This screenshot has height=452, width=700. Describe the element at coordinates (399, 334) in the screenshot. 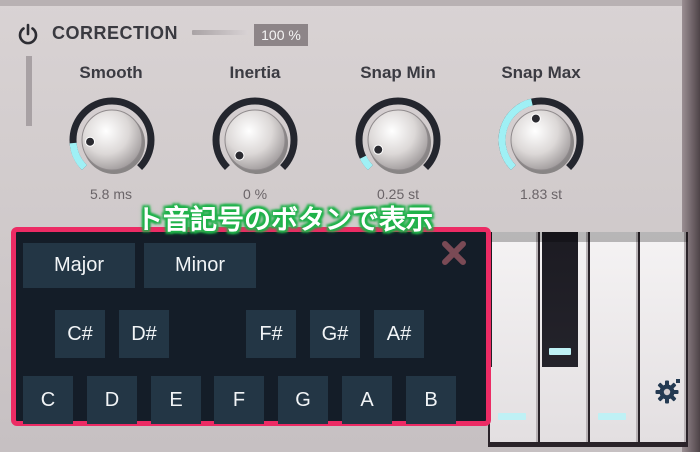

I see `note-a-sharp-button: A#` at that location.